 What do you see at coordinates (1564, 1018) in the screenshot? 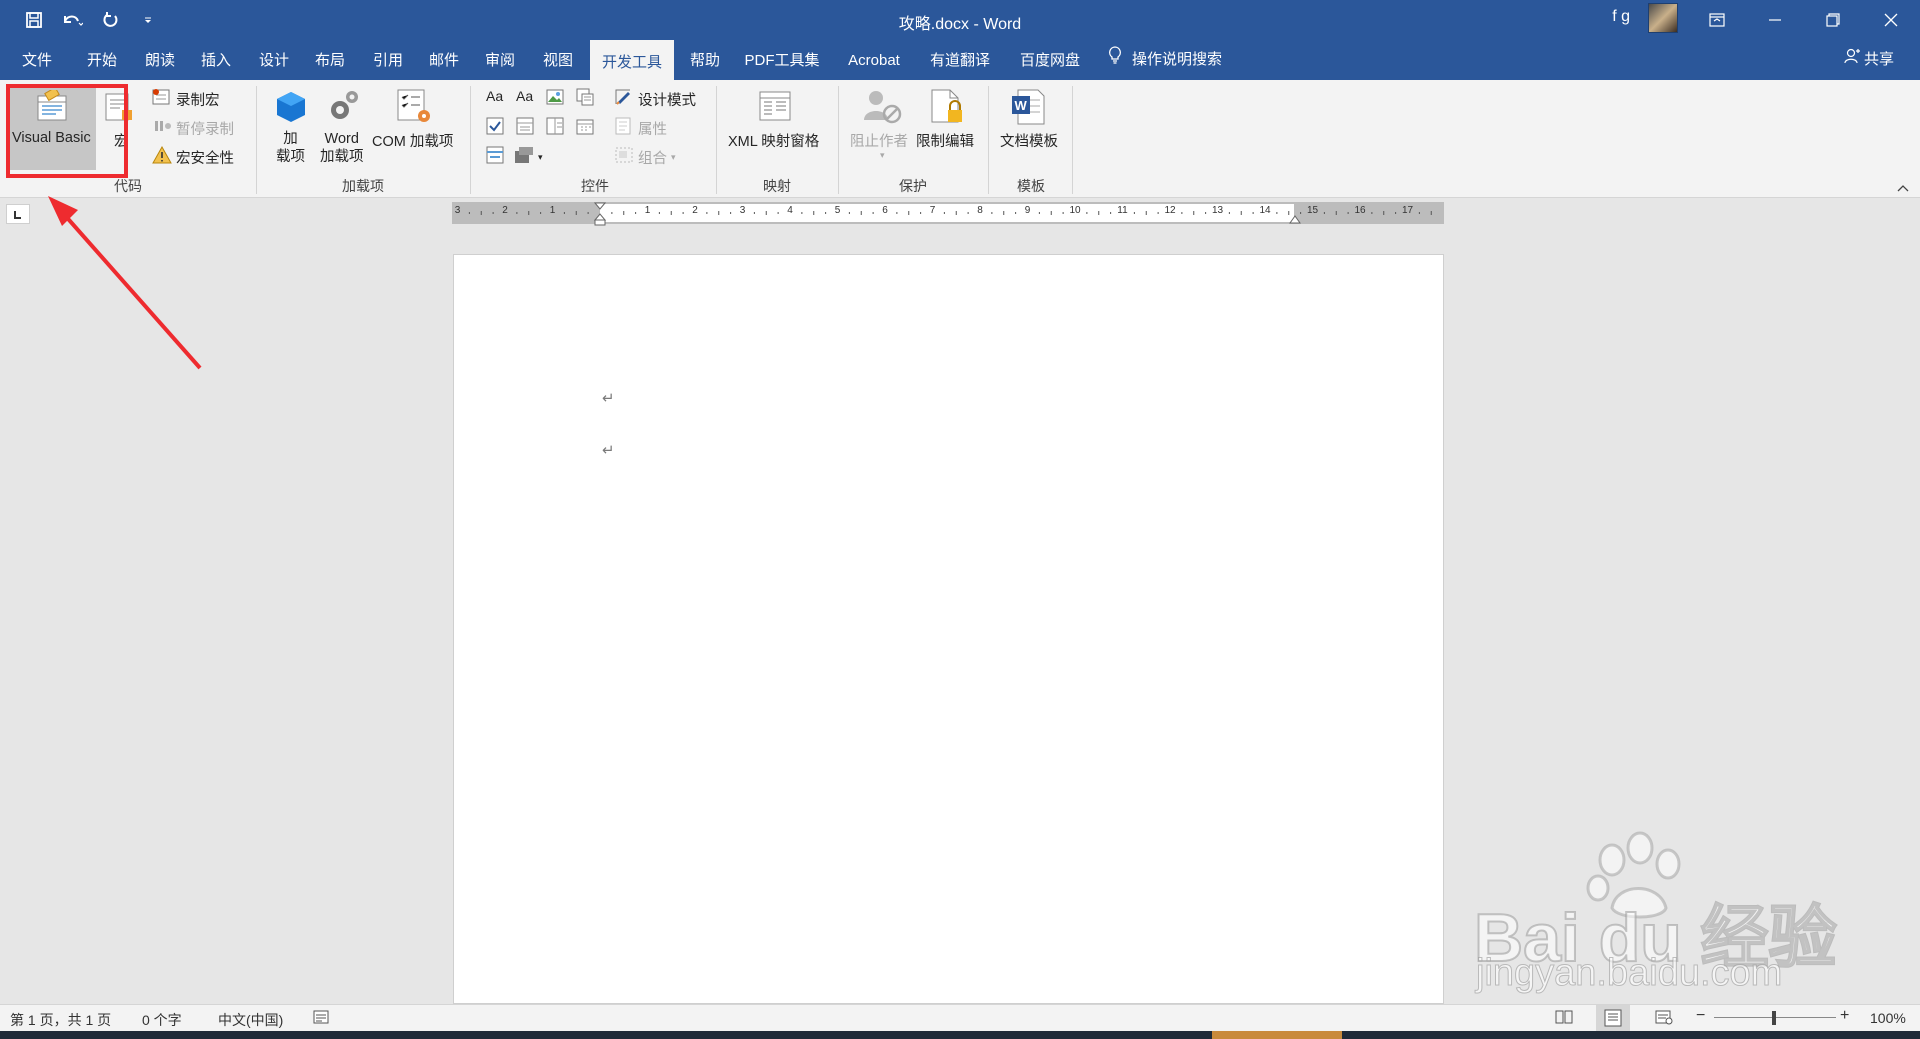
I see `read-mode-icon` at bounding box center [1564, 1018].